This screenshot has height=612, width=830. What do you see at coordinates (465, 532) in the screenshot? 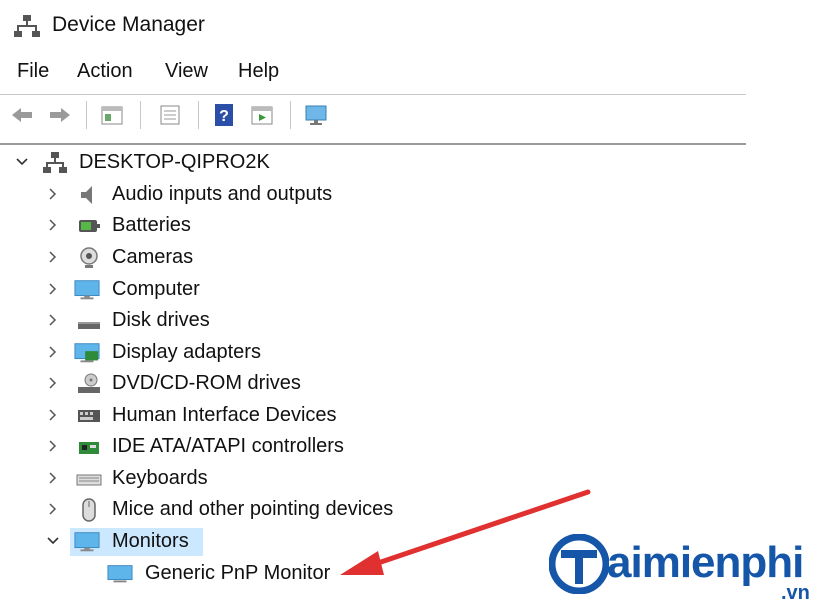
I see `annotation-arrow` at bounding box center [465, 532].